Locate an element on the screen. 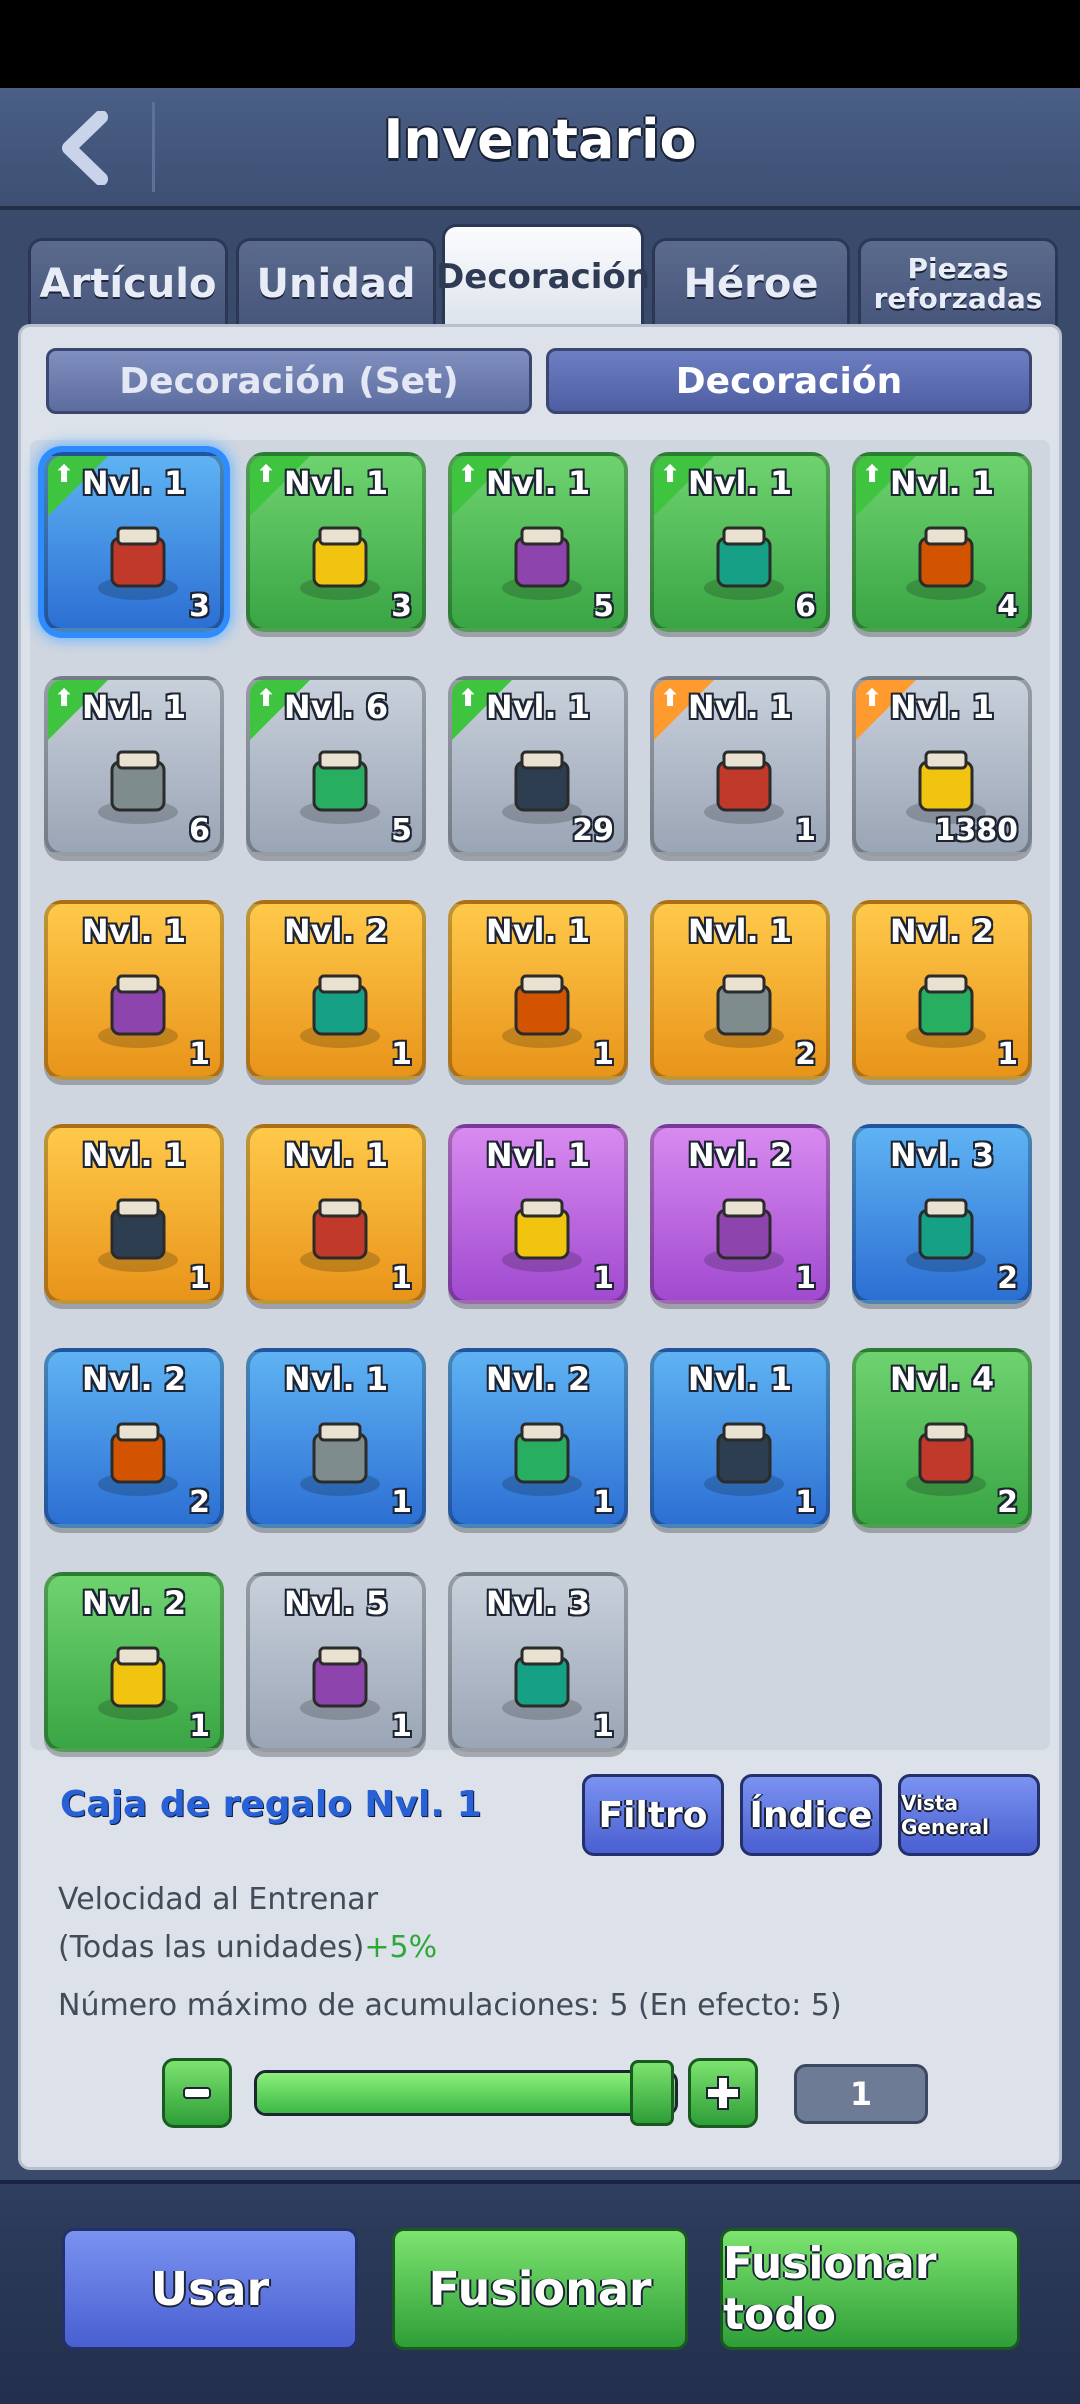 This screenshot has width=1080, height=2404. tab-heroe: Héroe is located at coordinates (751, 282).